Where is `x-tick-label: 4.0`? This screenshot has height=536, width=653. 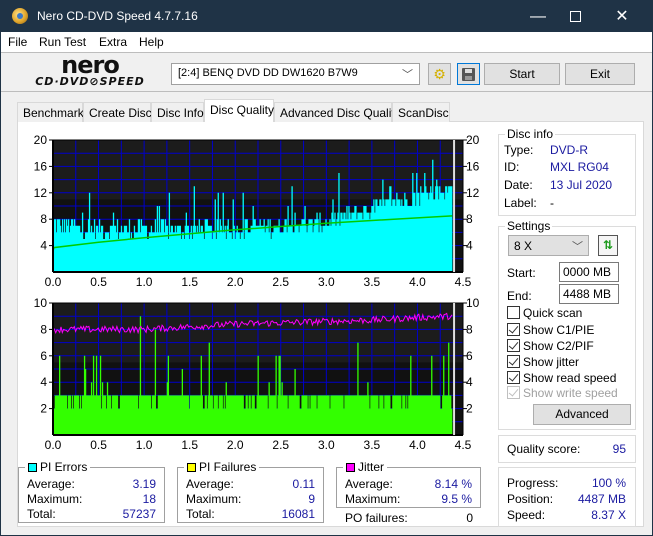 x-tick-label: 4.0 is located at coordinates (417, 282).